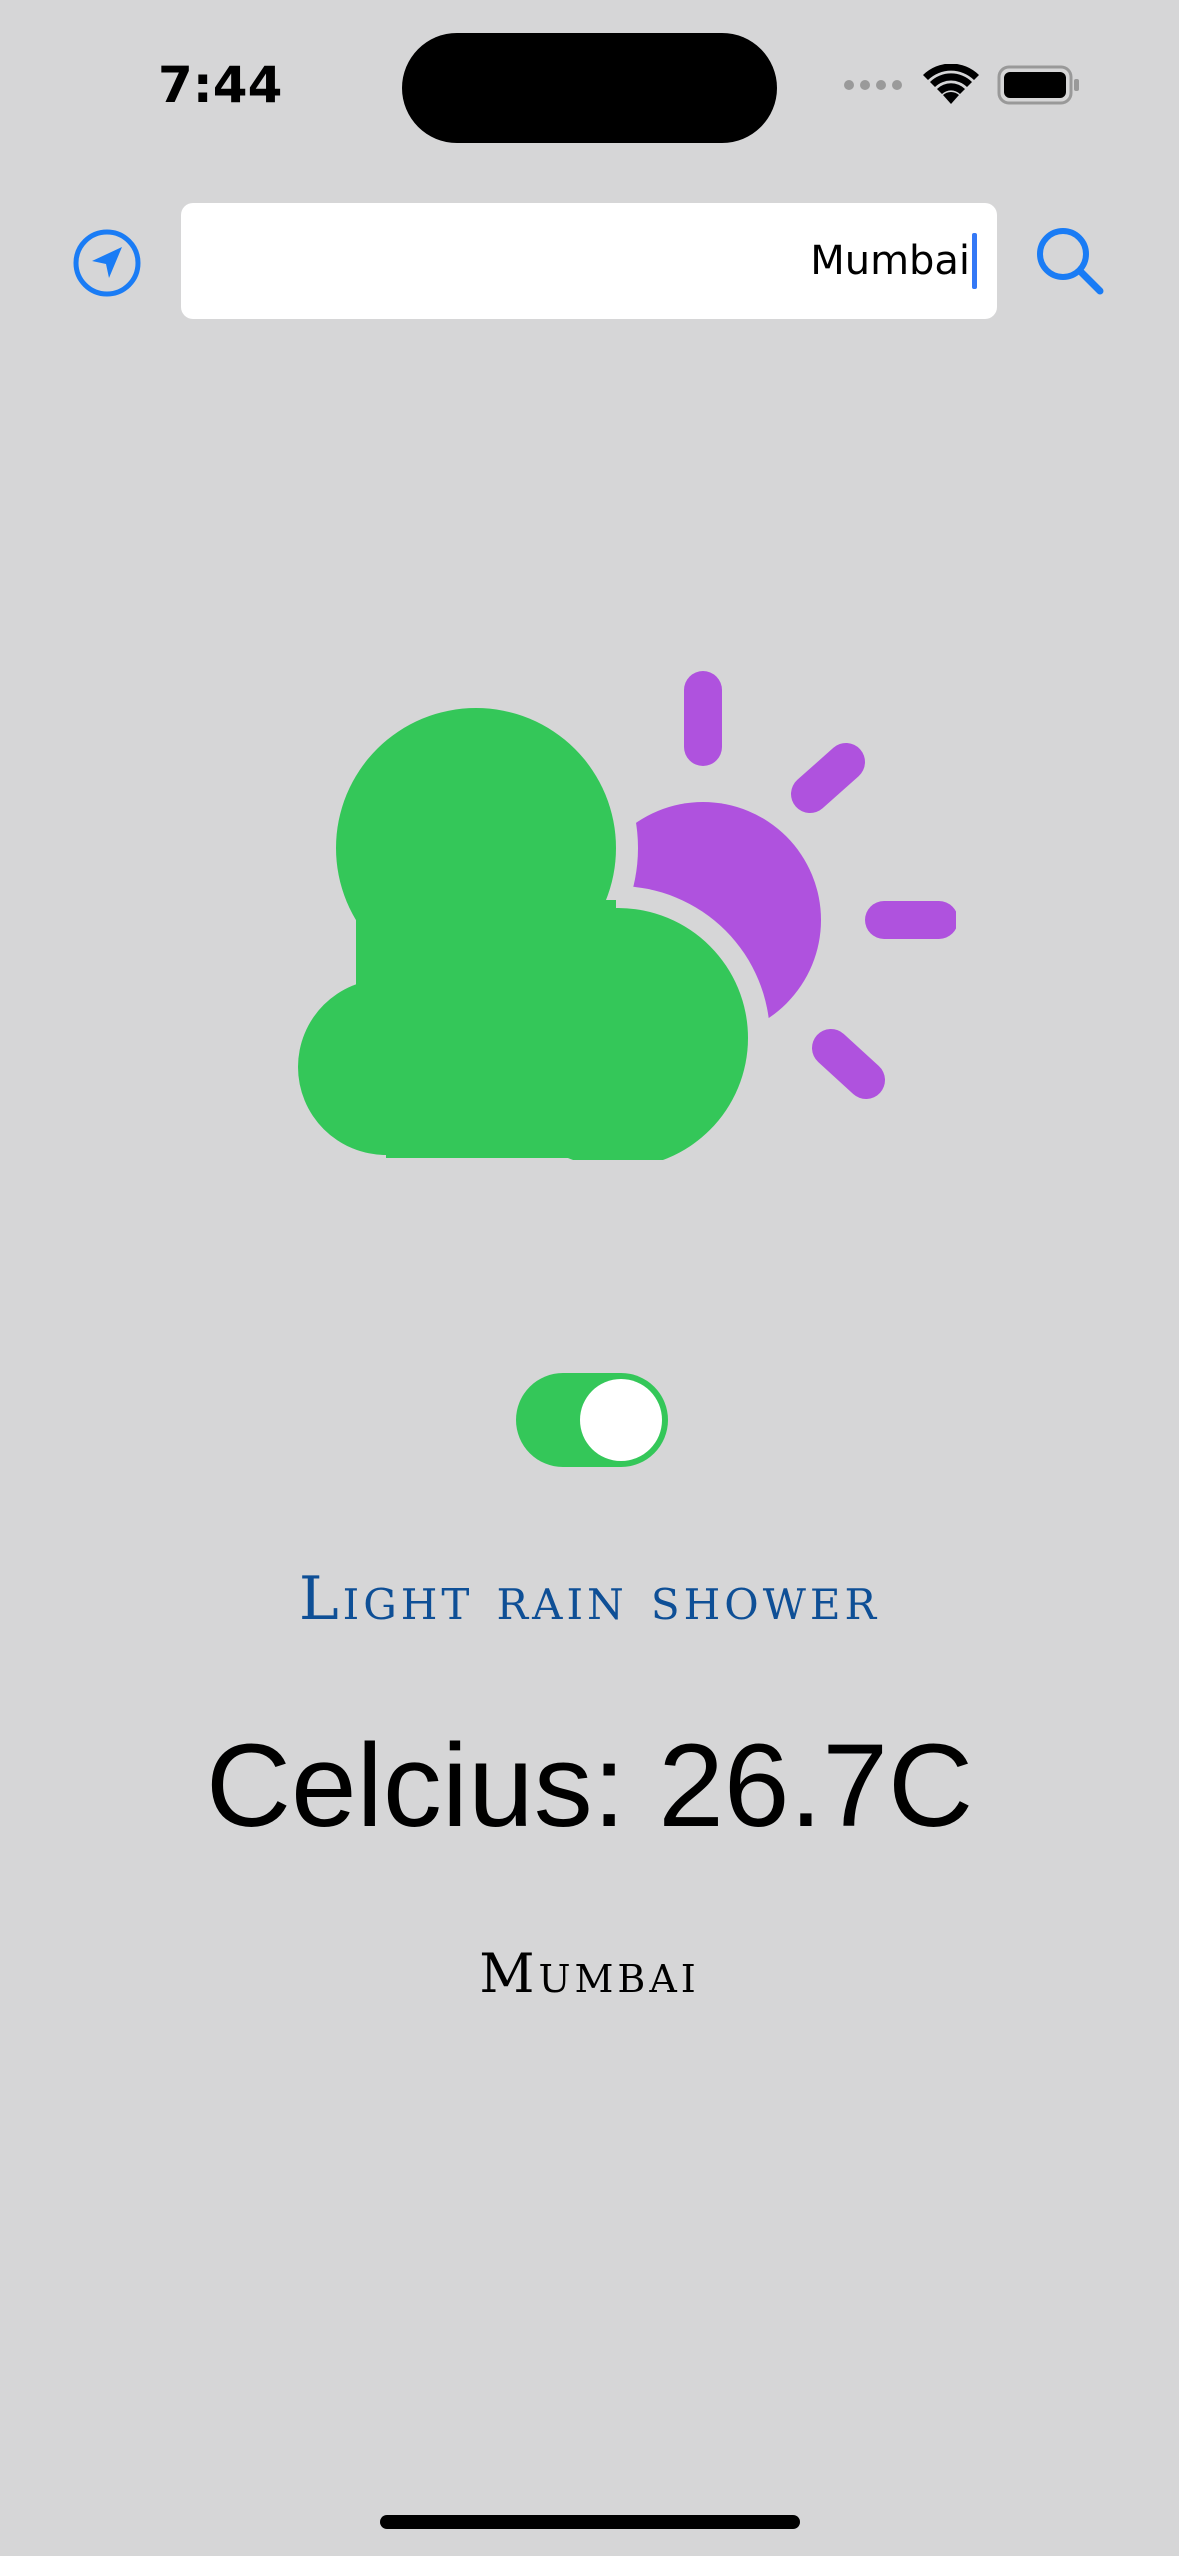  I want to click on text-cursor, so click(974, 261).